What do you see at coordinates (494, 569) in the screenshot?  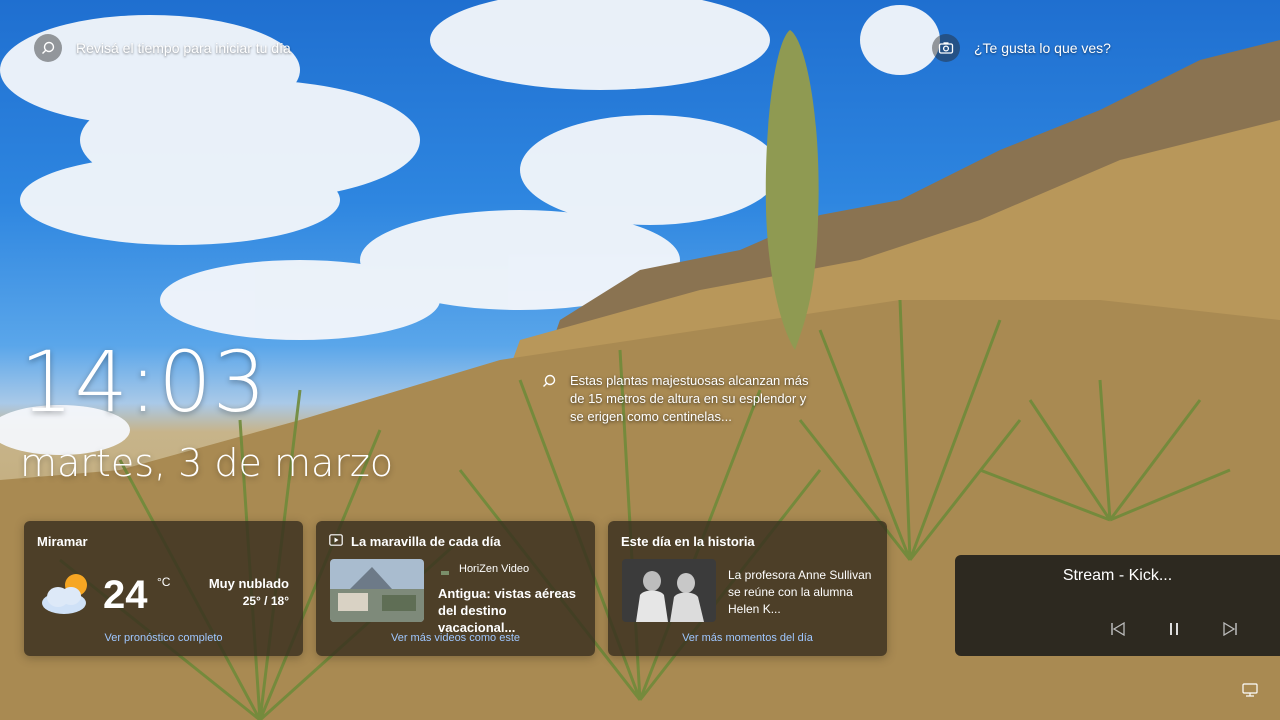 I see `video-source: HoriZen Video` at bounding box center [494, 569].